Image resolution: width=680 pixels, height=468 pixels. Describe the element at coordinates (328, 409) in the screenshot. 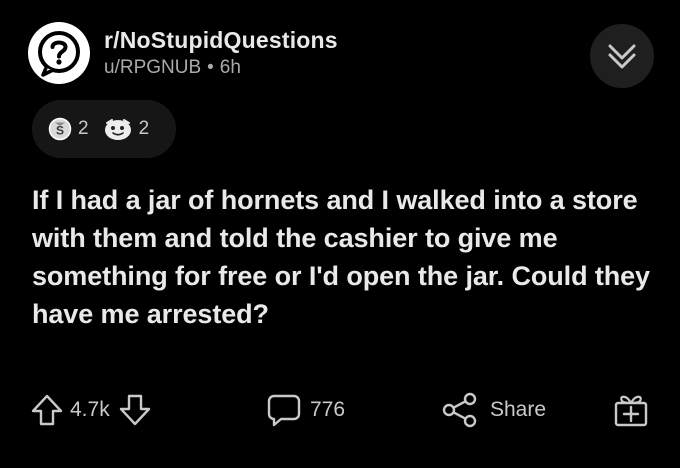

I see `comment-count: 776` at that location.